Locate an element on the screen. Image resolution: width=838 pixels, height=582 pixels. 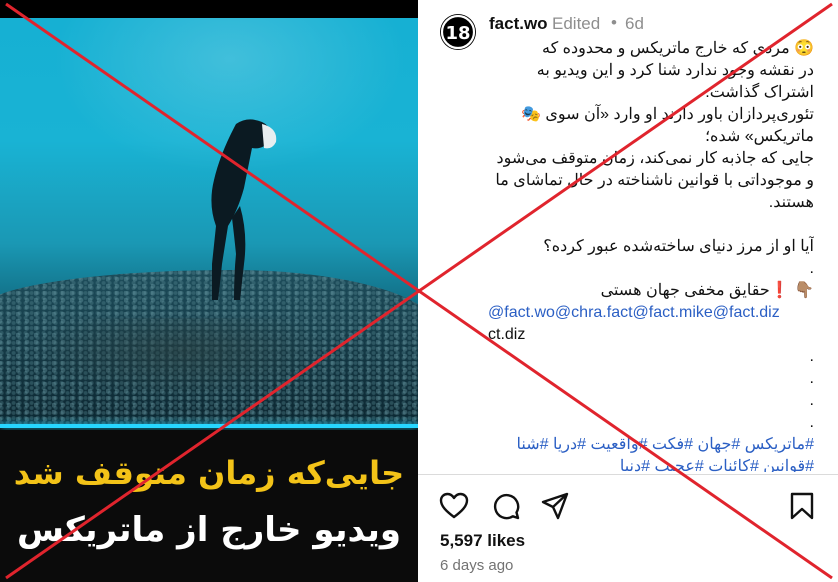
caption-line: ماتریکس» شده؛ is located at coordinates (759, 136).